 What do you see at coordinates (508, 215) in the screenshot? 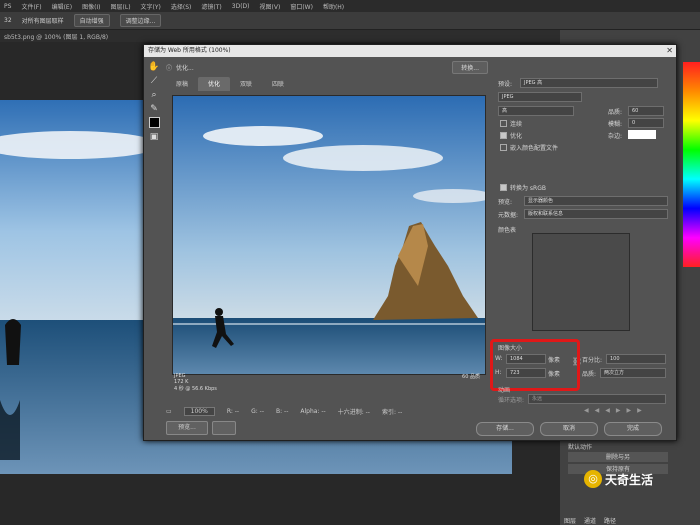
I see `metadata-label: 元数据:` at bounding box center [508, 215].